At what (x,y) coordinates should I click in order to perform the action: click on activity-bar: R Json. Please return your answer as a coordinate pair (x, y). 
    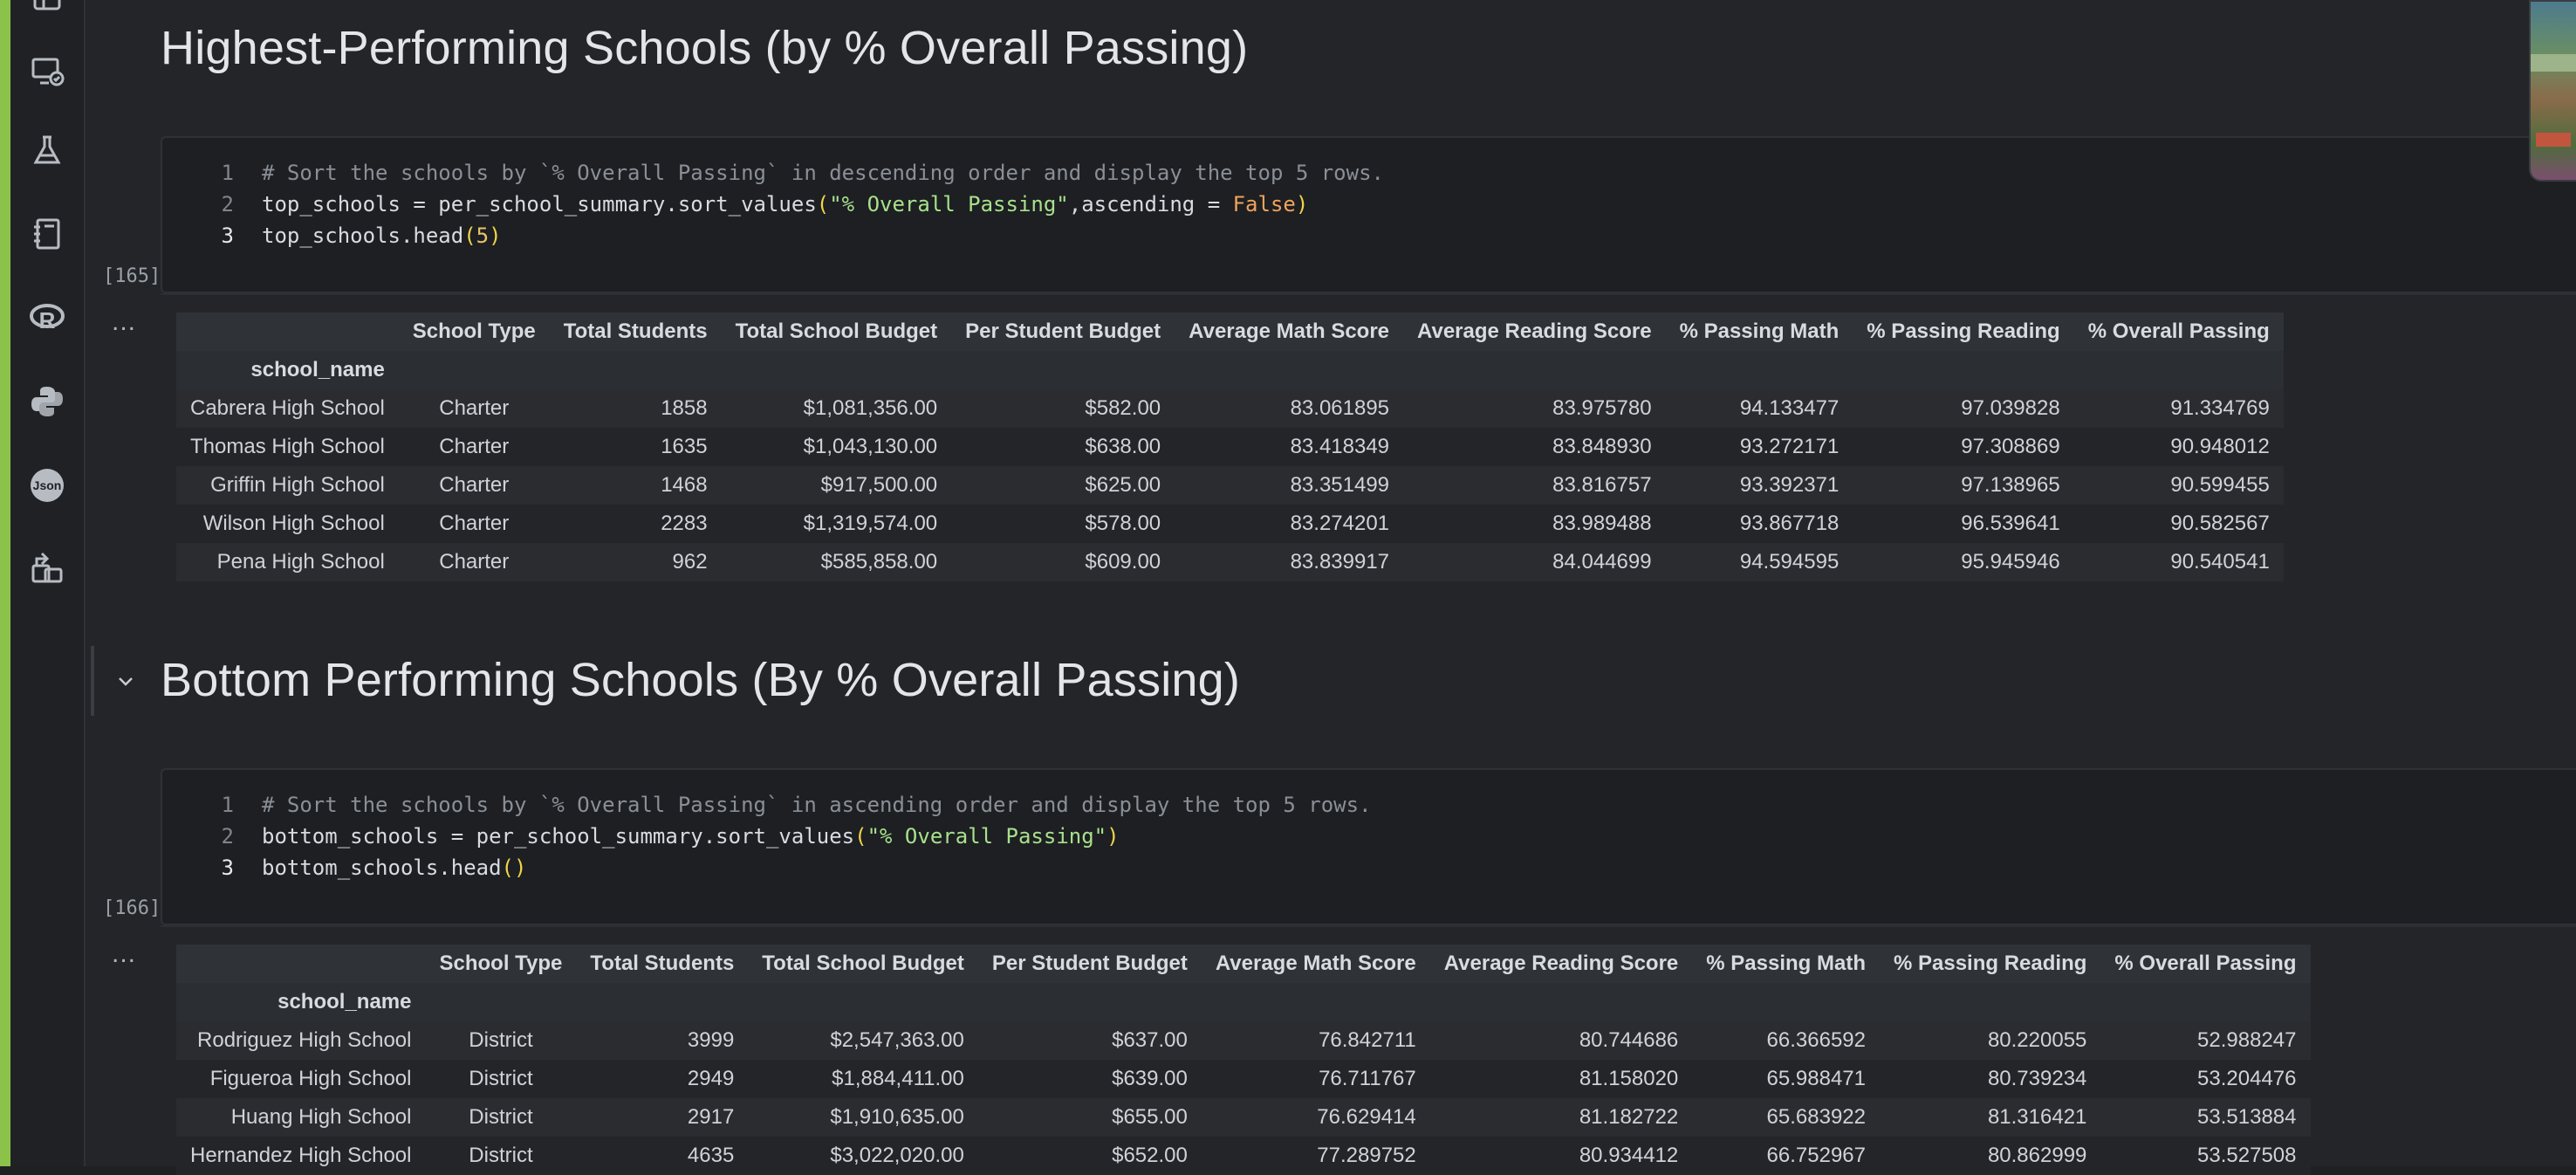
    Looking at the image, I should click on (48, 583).